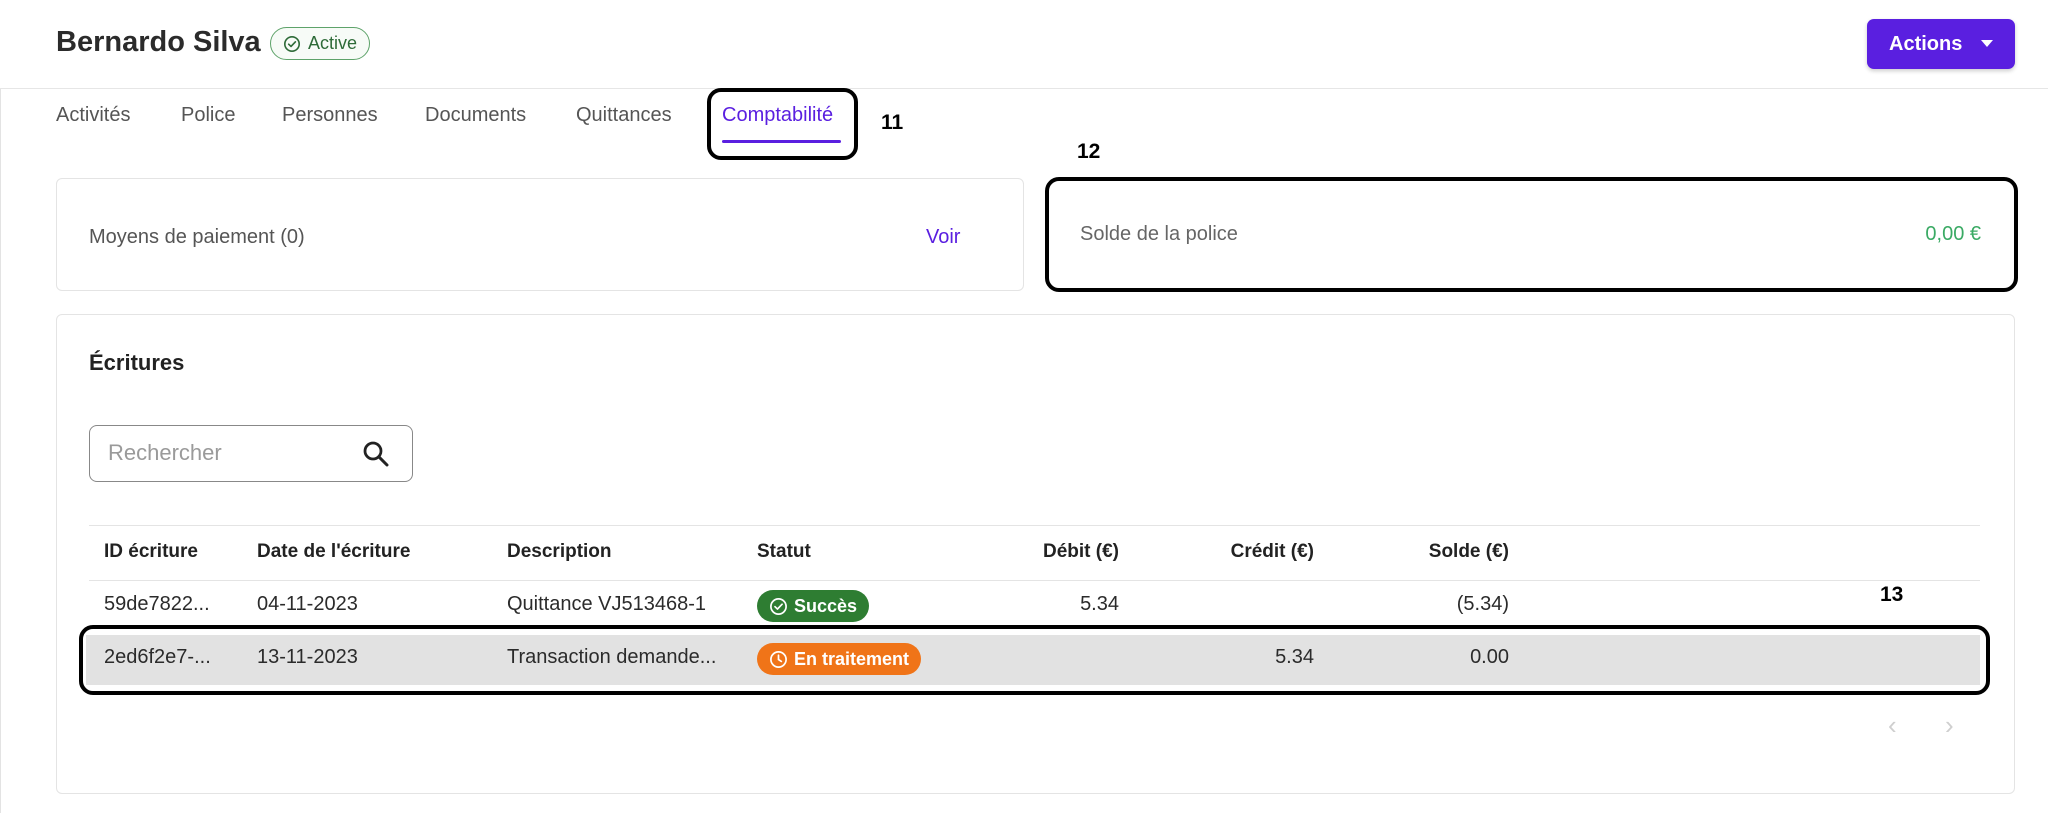 The height and width of the screenshot is (813, 2048). I want to click on tab-quittances: Quittances, so click(624, 115).